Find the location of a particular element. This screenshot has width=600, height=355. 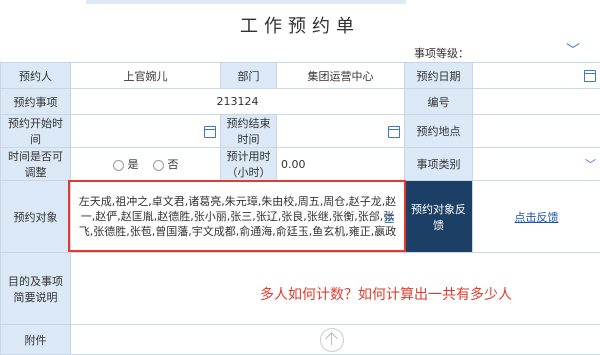

start-time-label: 预约开始时间 is located at coordinates (36, 131).